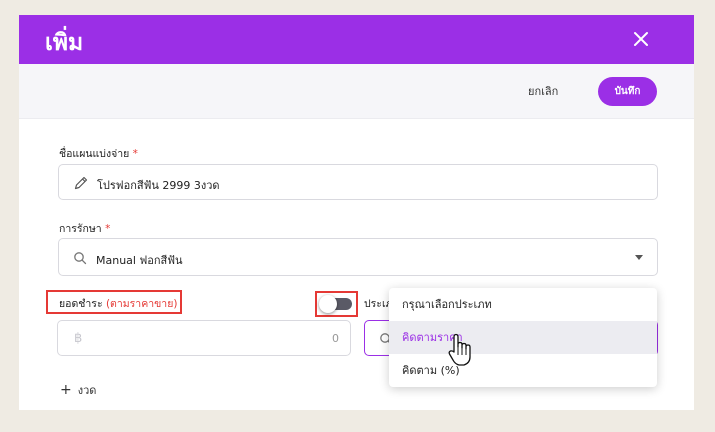 The width and height of the screenshot is (715, 432). I want to click on payment-label-highlight, so click(114, 302).